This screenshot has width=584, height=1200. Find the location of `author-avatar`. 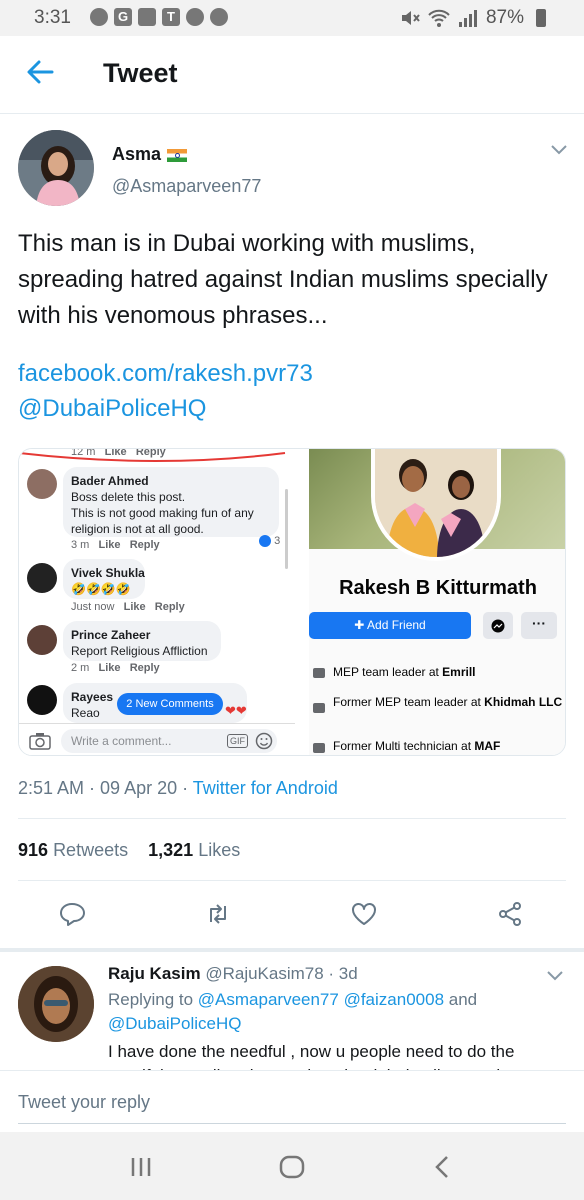

author-avatar is located at coordinates (56, 168).